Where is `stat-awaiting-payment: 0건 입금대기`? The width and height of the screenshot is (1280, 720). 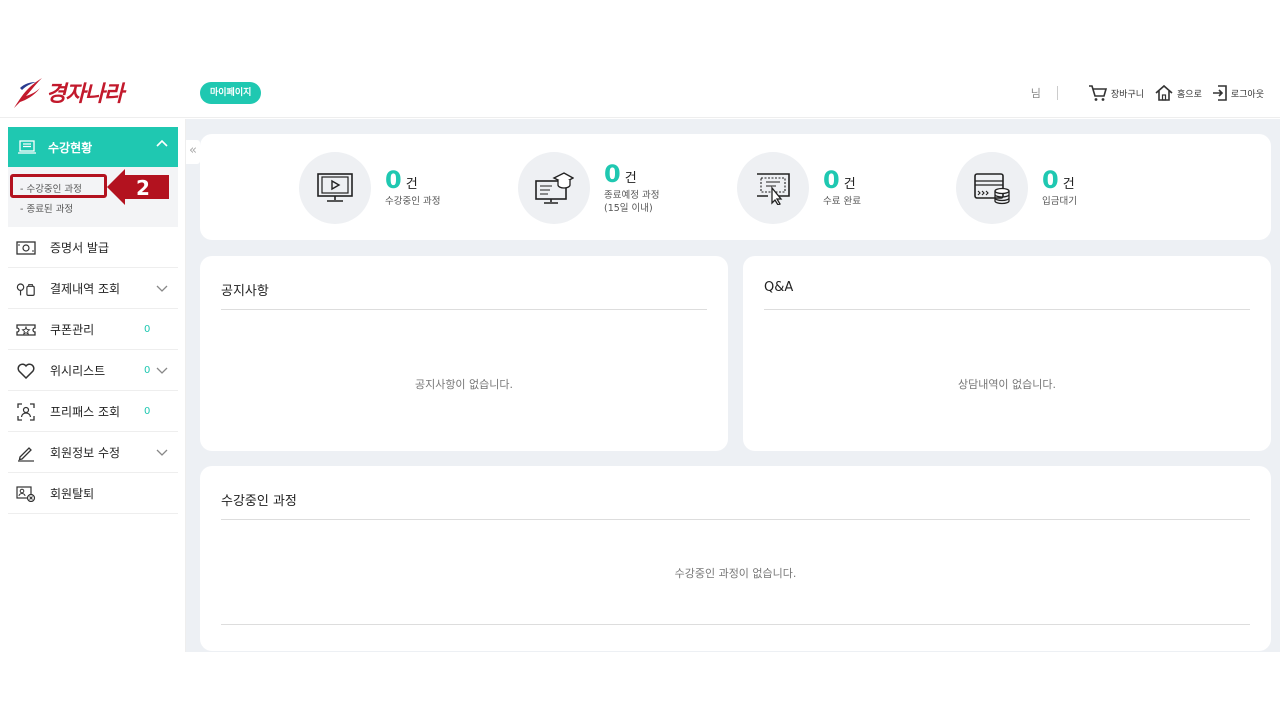
stat-awaiting-payment: 0건 입금대기 is located at coordinates (1016, 188).